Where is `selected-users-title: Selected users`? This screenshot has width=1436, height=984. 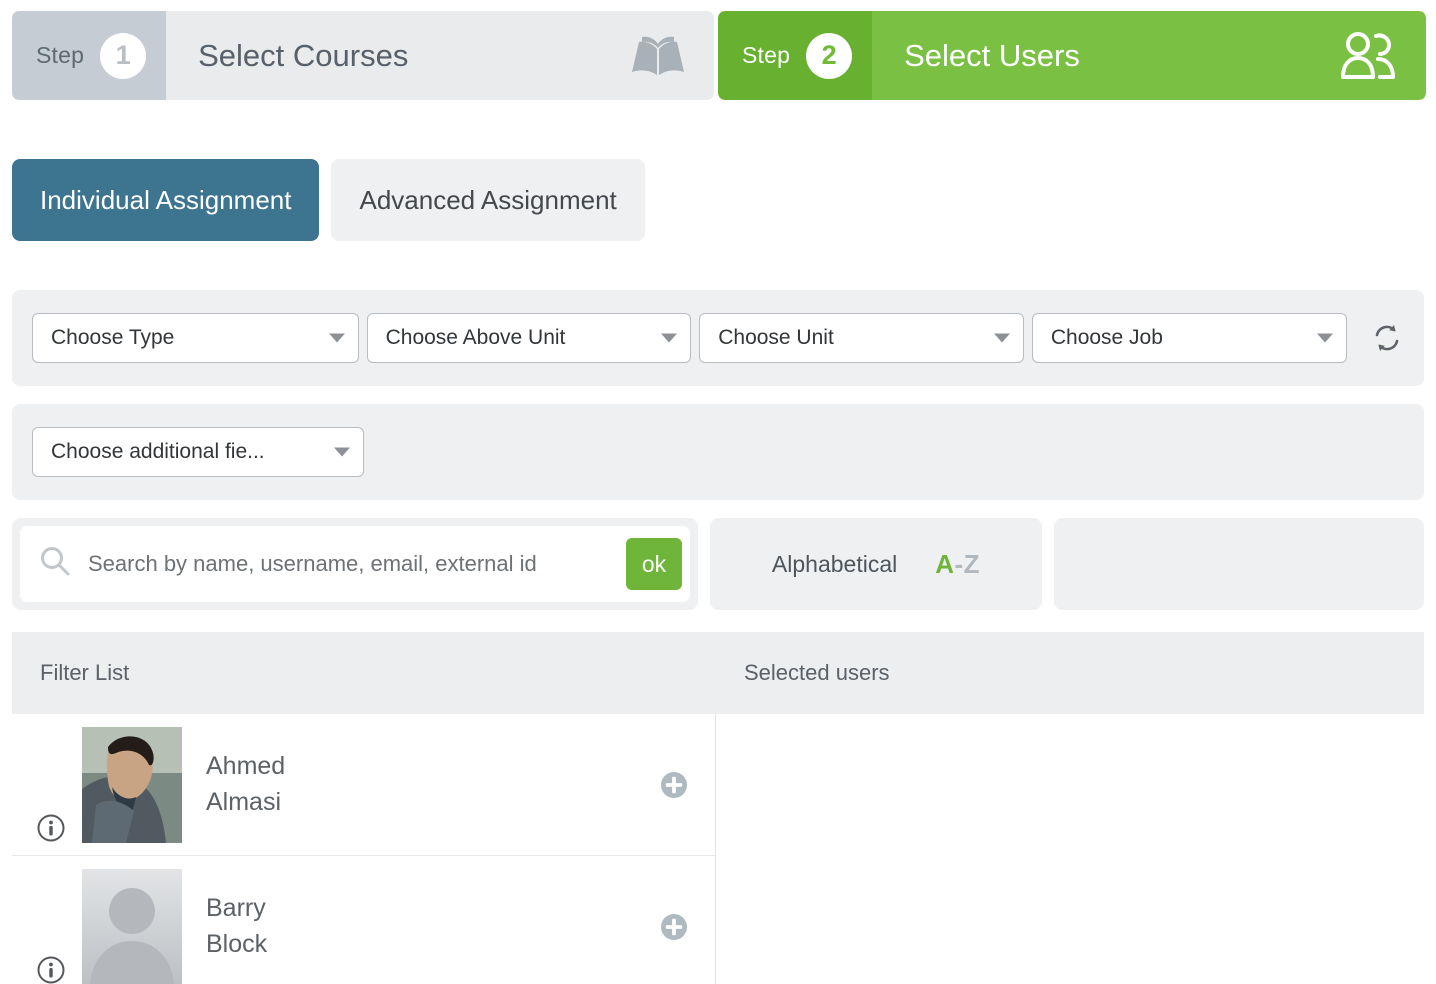 selected-users-title: Selected users is located at coordinates (817, 672).